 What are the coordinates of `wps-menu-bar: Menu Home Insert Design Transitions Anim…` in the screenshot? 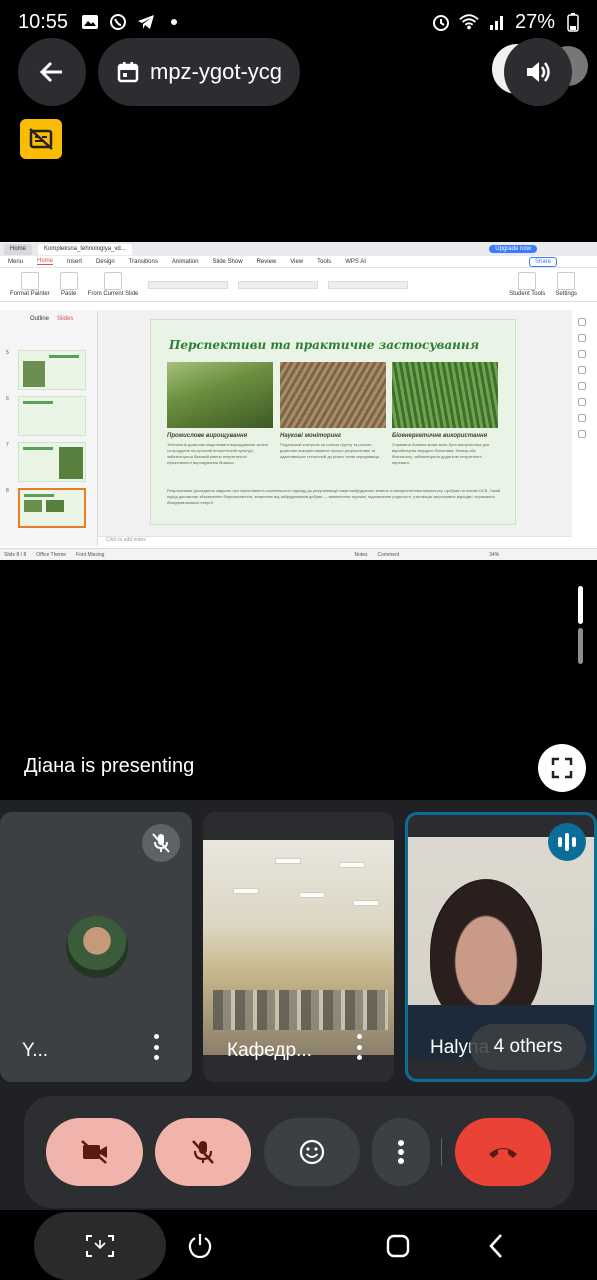 It's located at (298, 262).